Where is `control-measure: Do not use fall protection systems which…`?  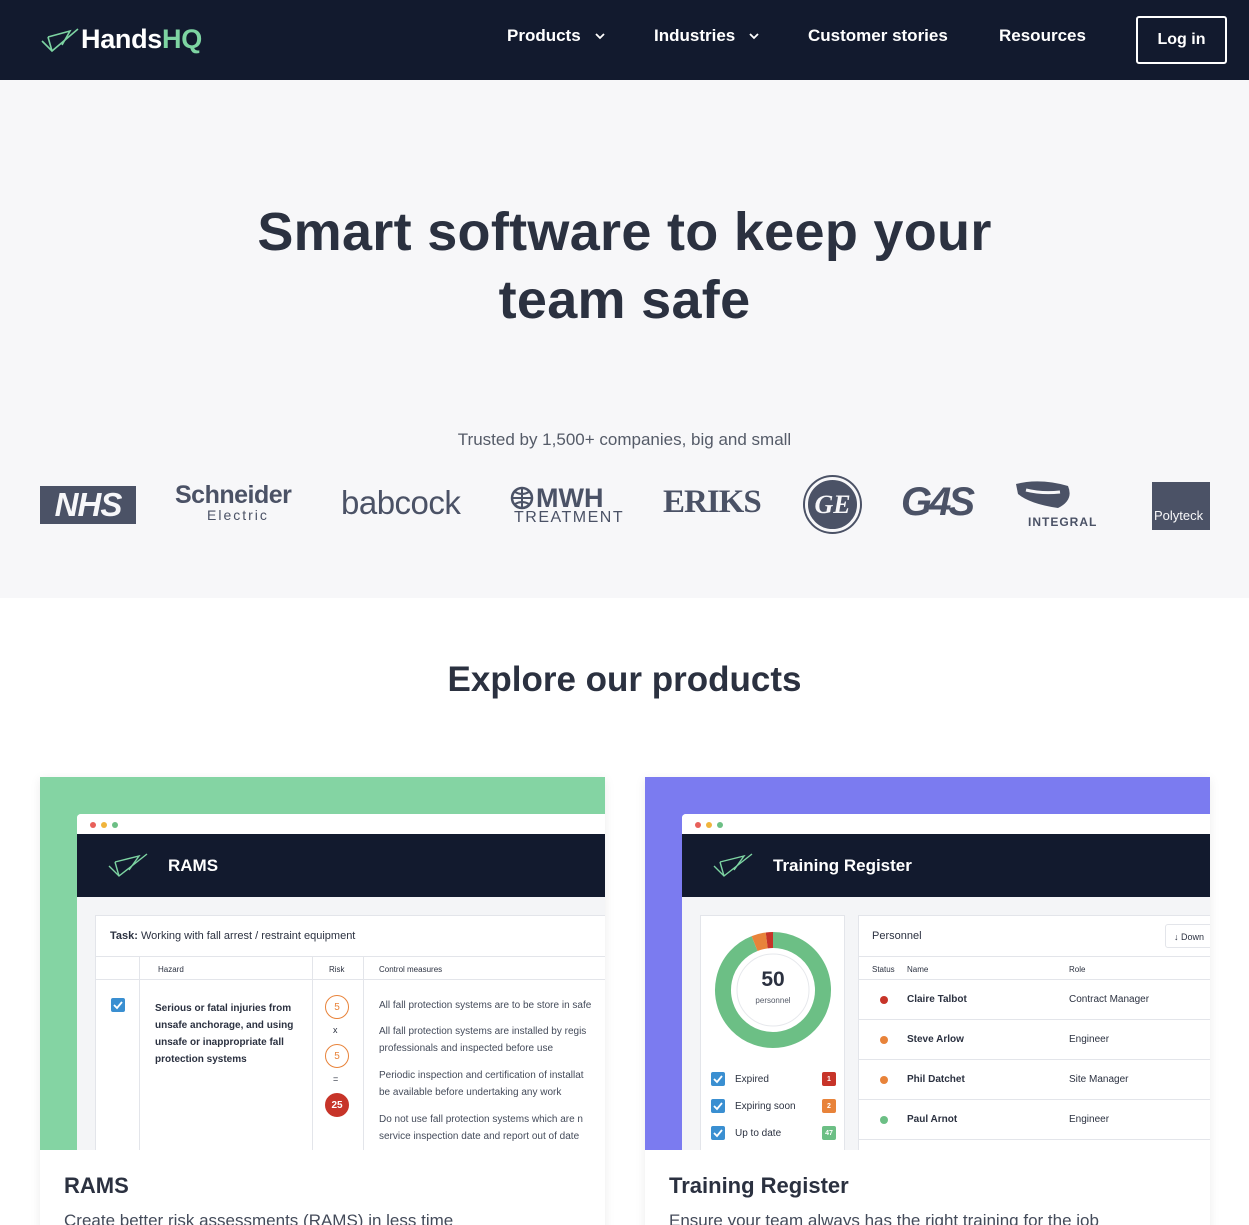 control-measure: Do not use fall protection systems which… is located at coordinates (481, 1119).